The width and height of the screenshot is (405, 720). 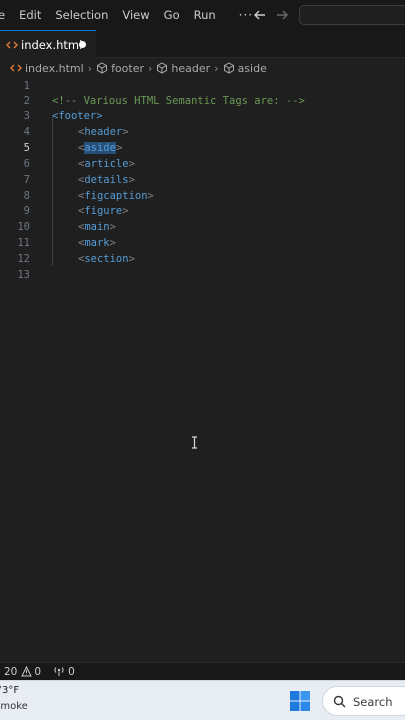 What do you see at coordinates (26, 196) in the screenshot?
I see `line-number: 8` at bounding box center [26, 196].